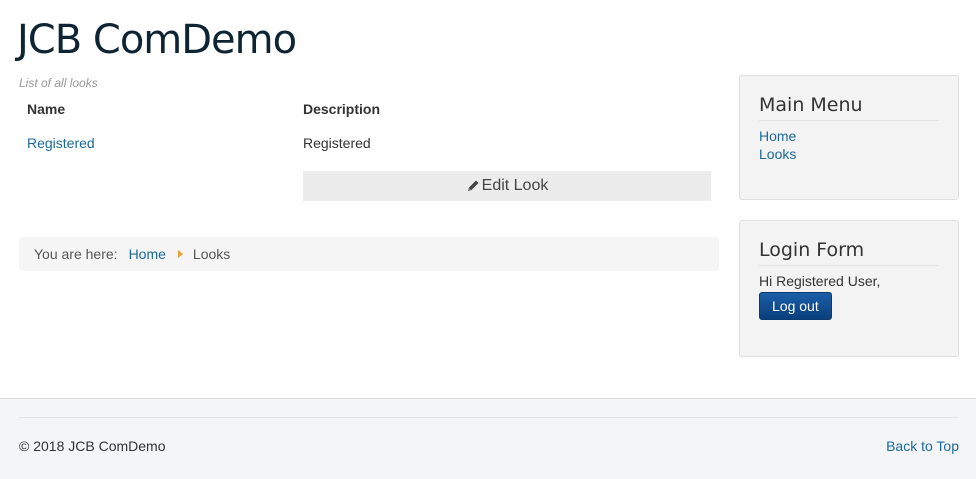 The width and height of the screenshot is (976, 479). I want to click on menu-item-home: Home, so click(849, 136).